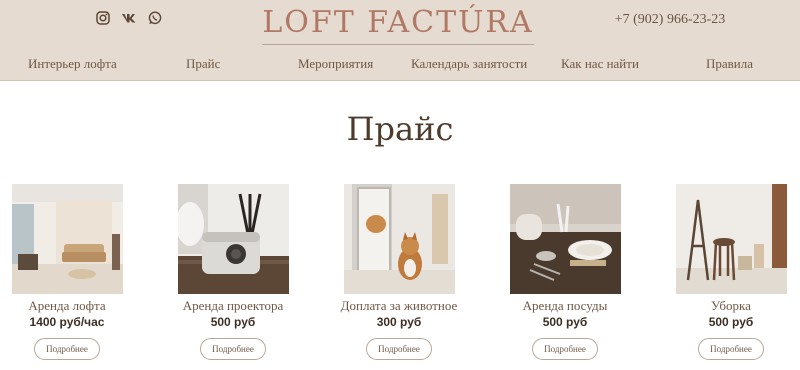 This screenshot has width=800, height=370. Describe the element at coordinates (729, 64) in the screenshot. I see `nav-item-rules: Правила` at that location.